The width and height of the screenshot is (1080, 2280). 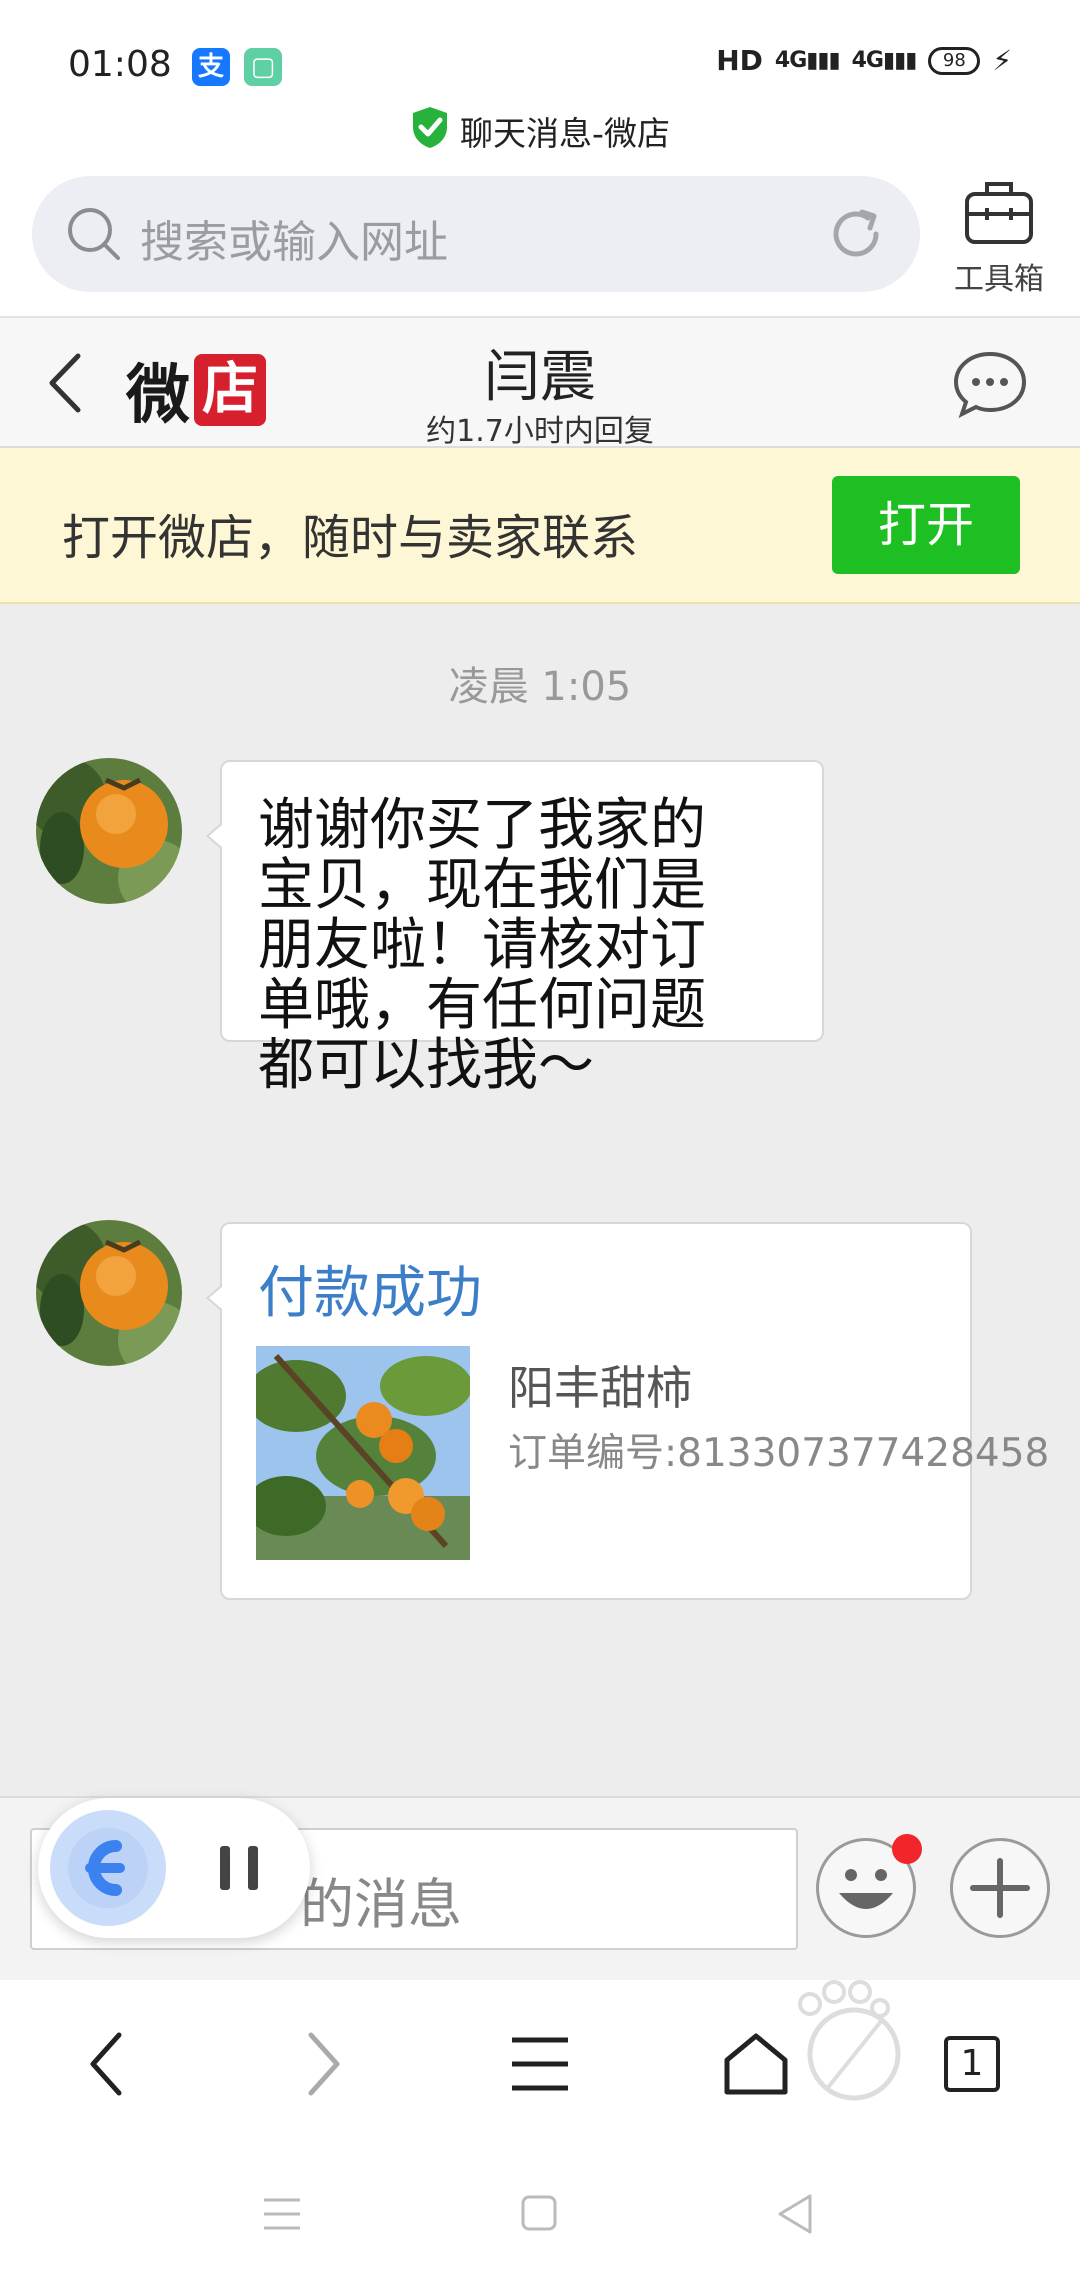 What do you see at coordinates (211, 67) in the screenshot?
I see `alipay-icon: 支` at bounding box center [211, 67].